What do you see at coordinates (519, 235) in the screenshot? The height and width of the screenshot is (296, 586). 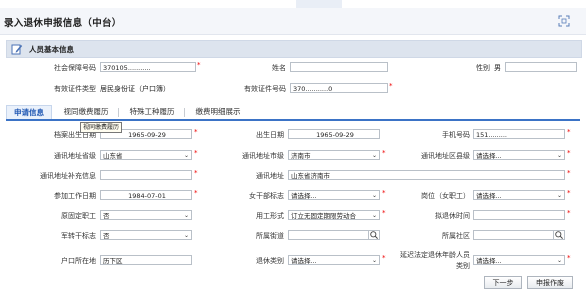 I see `community-search` at bounding box center [519, 235].